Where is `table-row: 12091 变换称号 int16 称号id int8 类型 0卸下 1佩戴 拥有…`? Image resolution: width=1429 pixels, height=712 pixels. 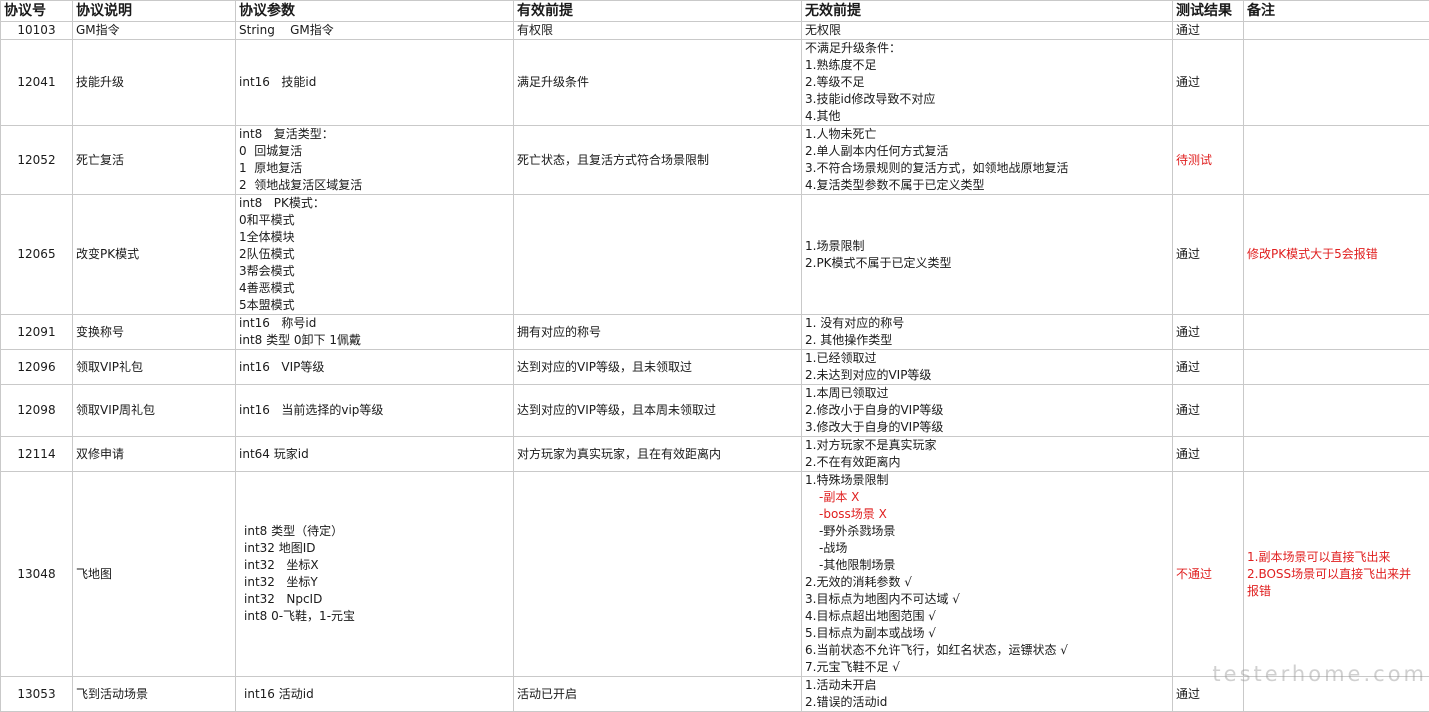
table-row: 12091 变换称号 int16 称号id int8 类型 0卸下 1佩戴 拥有… is located at coordinates (715, 332).